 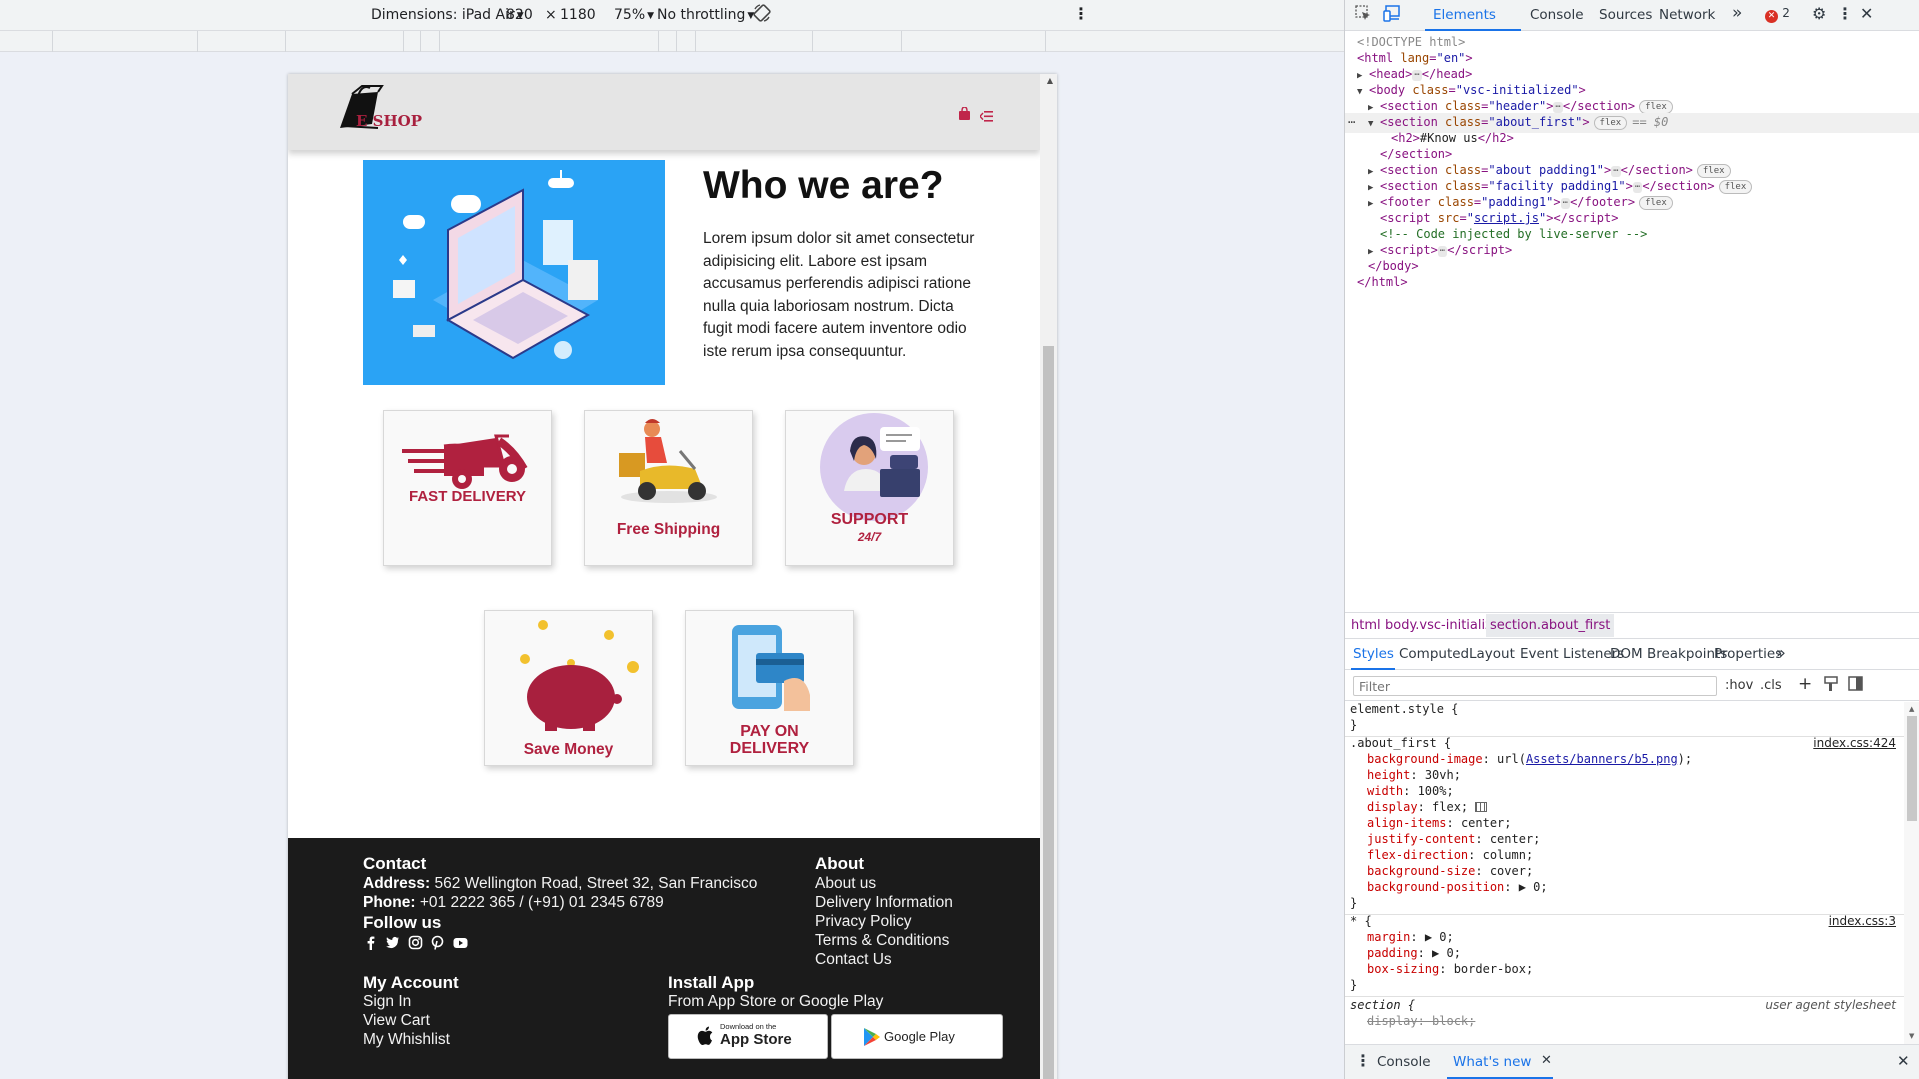 What do you see at coordinates (1492, 1062) in the screenshot?
I see `drawer-tab-whats-new: What's new` at bounding box center [1492, 1062].